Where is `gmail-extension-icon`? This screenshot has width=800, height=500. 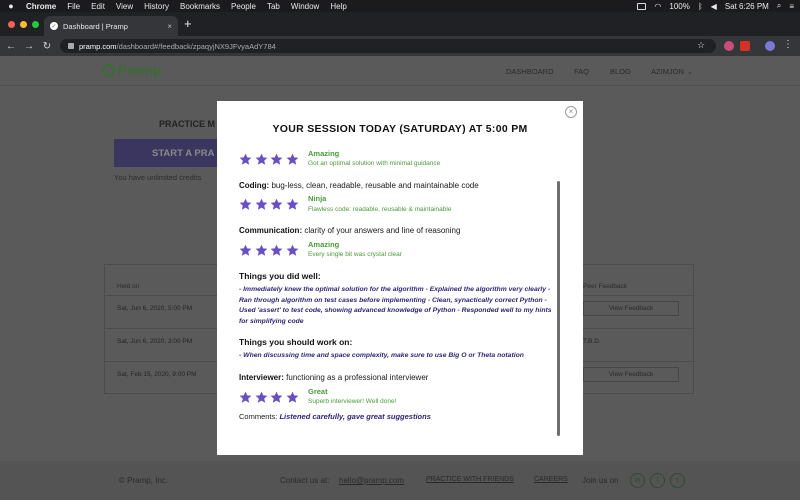
gmail-extension-icon is located at coordinates (745, 46).